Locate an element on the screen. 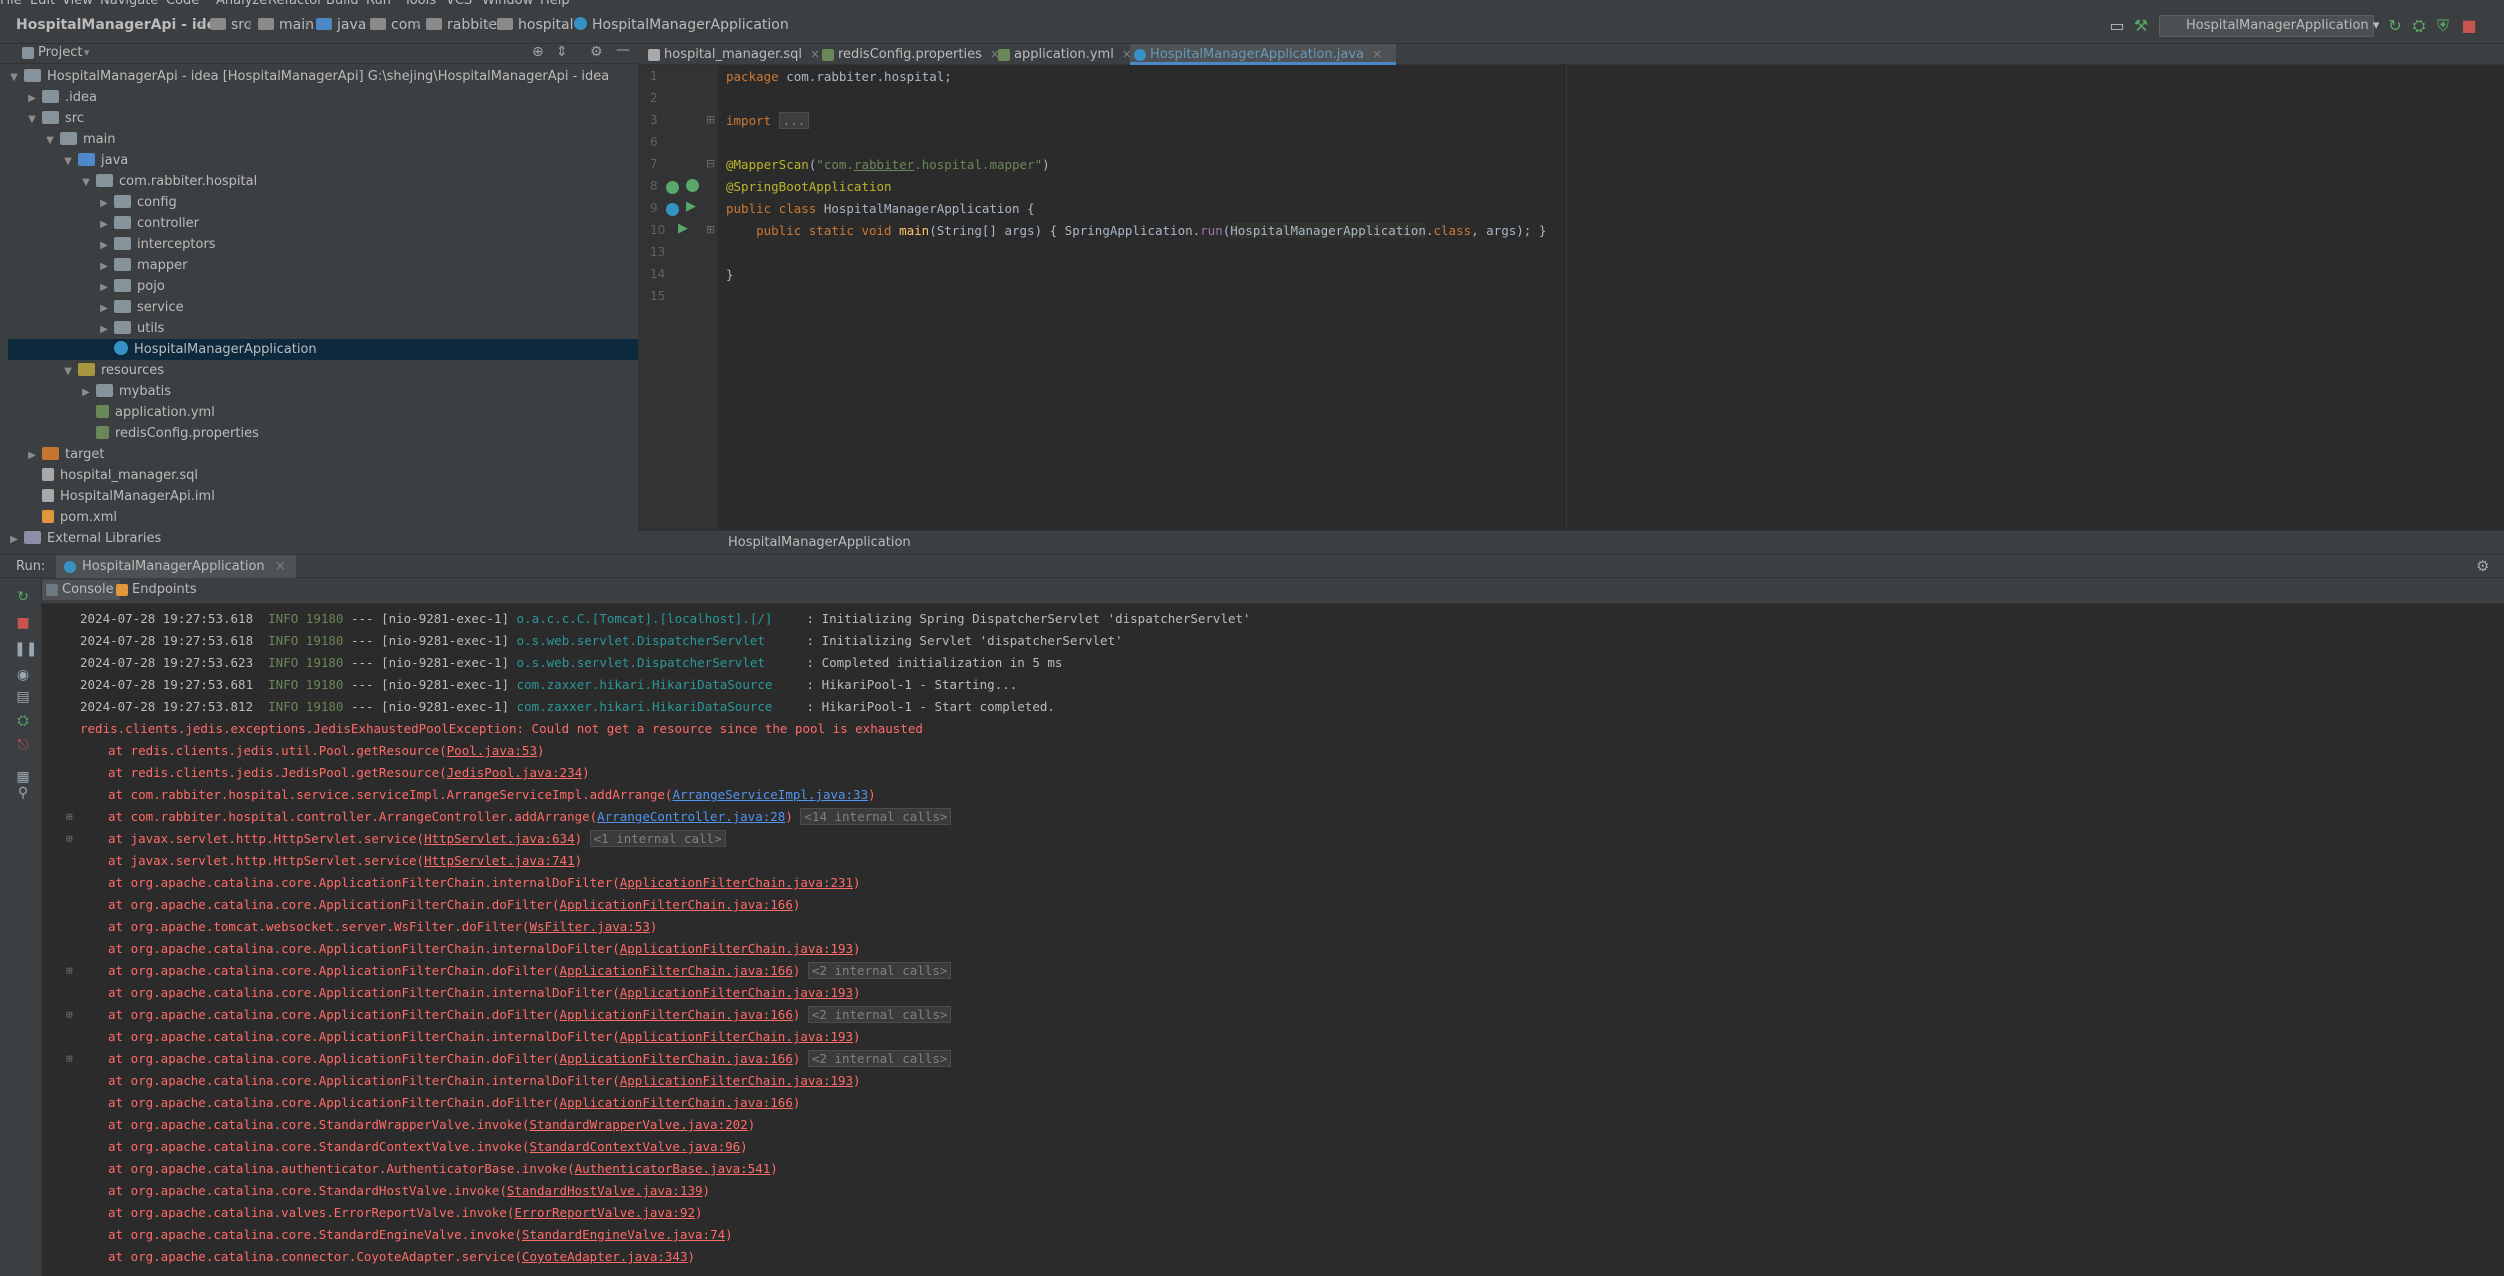 The width and height of the screenshot is (2504, 1276). menu-vcs: VCS is located at coordinates (459, 4).